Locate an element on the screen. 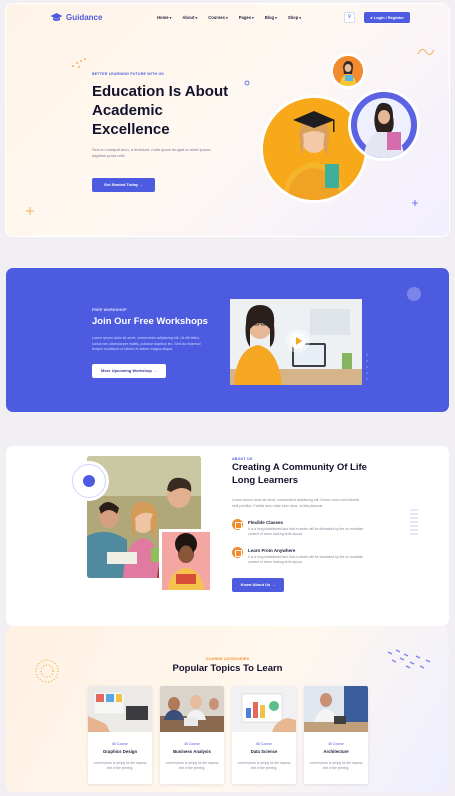  feature-title: Flexible Classes is located at coordinates (266, 522).